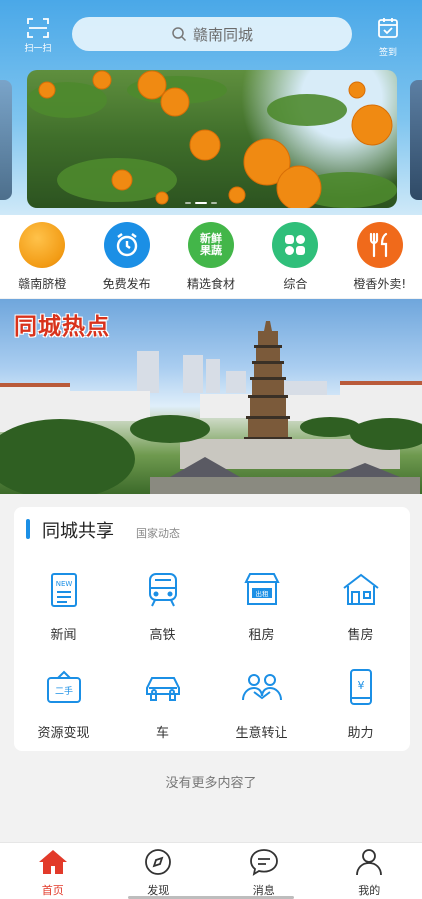 The width and height of the screenshot is (422, 899). What do you see at coordinates (158, 533) in the screenshot?
I see `section-subtitle: 国家动态` at bounding box center [158, 533].